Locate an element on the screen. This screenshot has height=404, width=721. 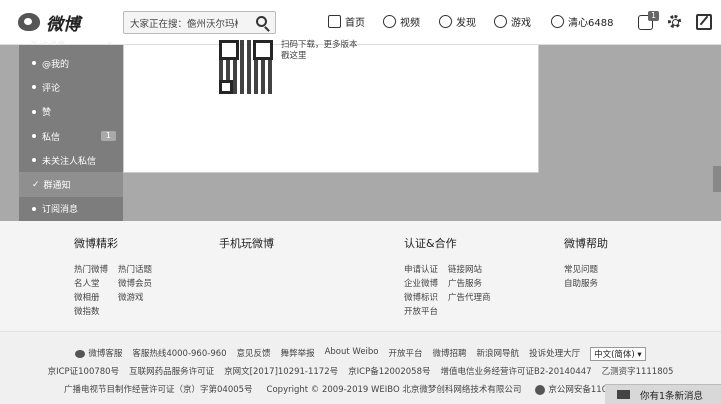
footer-link: 开放平台 is located at coordinates (421, 311).